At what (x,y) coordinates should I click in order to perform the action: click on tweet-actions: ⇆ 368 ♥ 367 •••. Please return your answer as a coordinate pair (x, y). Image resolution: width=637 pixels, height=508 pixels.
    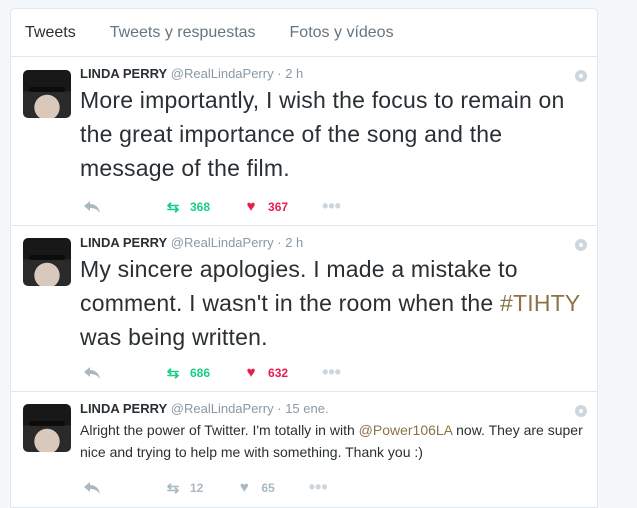
    Looking at the image, I should click on (212, 206).